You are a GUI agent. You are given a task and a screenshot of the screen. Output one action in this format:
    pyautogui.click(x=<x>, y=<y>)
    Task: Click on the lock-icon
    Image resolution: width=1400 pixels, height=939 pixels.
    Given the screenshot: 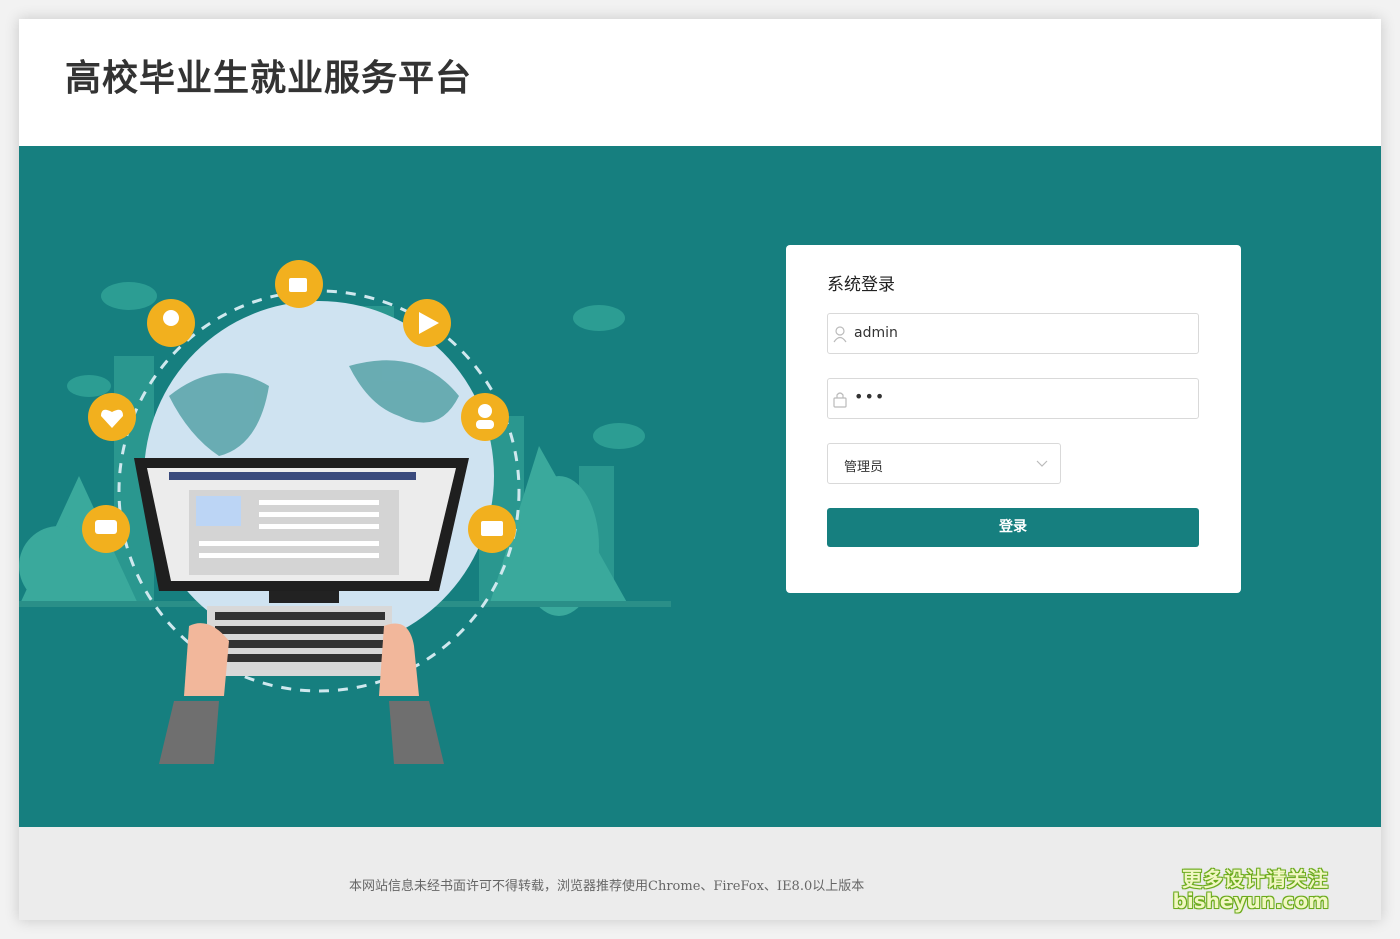 What is the action you would take?
    pyautogui.click(x=840, y=400)
    